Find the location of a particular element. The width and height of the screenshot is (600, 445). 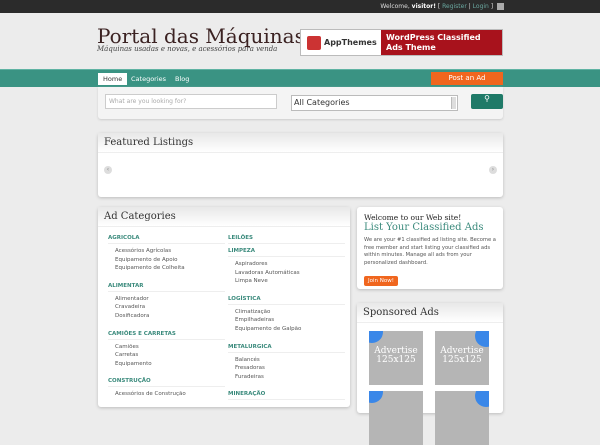

subcategory-link: Limpa Neve is located at coordinates (286, 281).